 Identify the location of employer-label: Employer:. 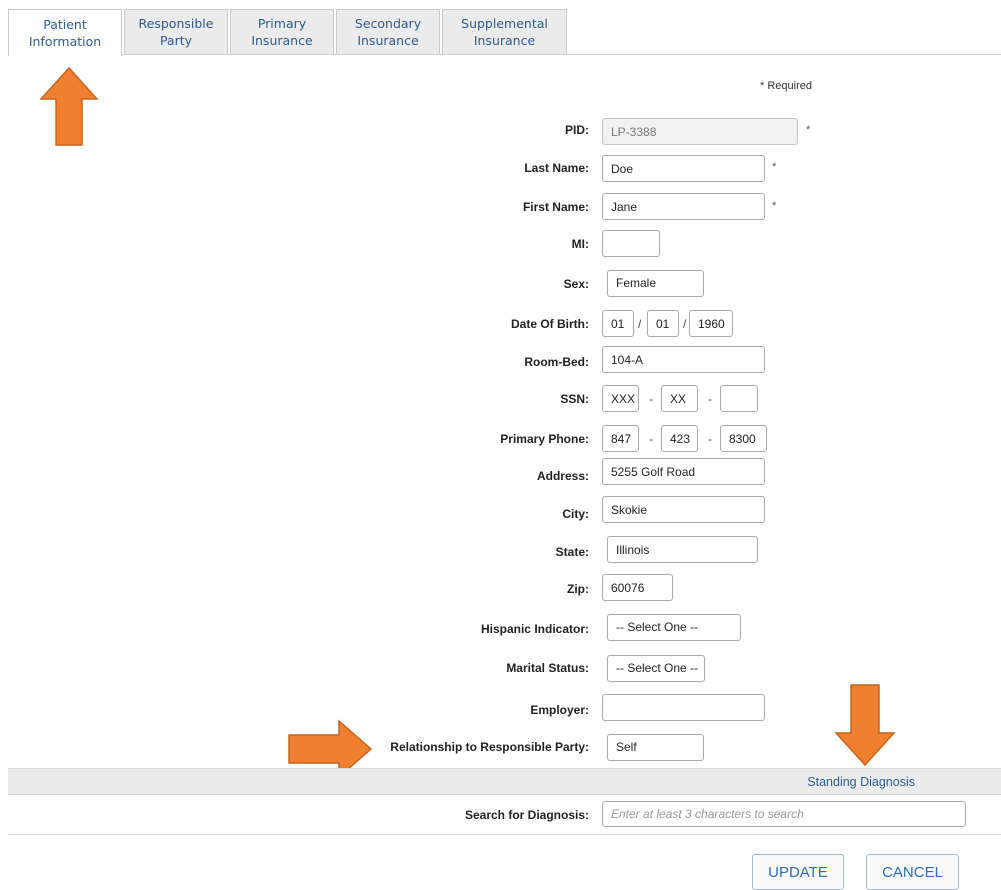
(559, 710).